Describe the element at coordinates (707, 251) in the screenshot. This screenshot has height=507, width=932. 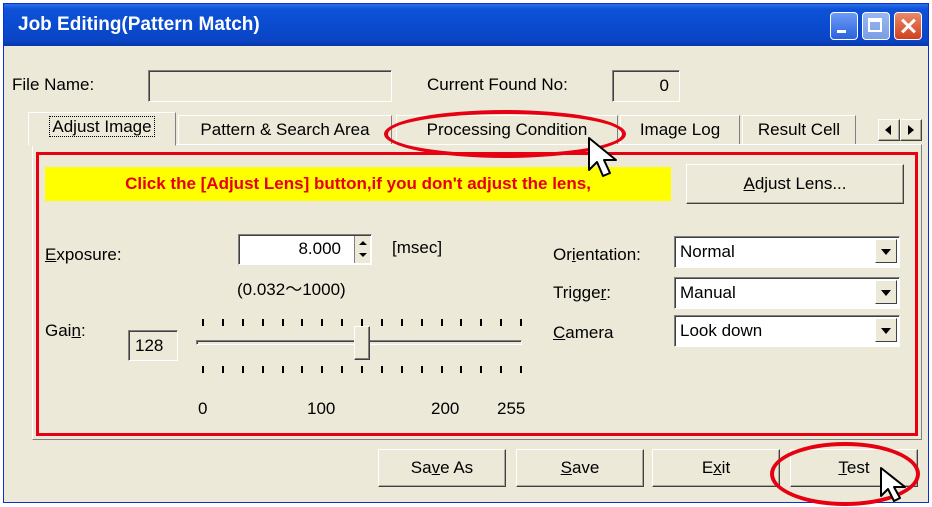
I see `orientation-value: Normal` at that location.